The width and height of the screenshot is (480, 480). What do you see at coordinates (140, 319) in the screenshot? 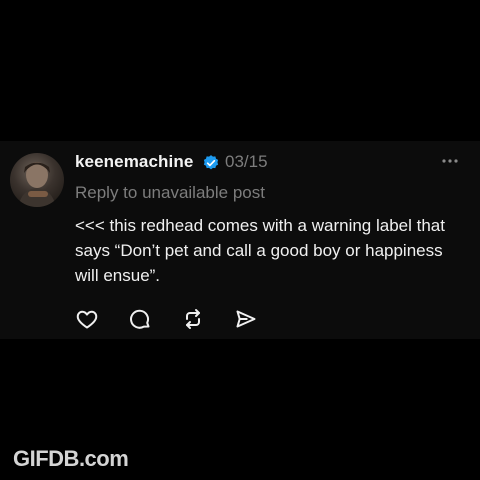
I see `comment-icon` at bounding box center [140, 319].